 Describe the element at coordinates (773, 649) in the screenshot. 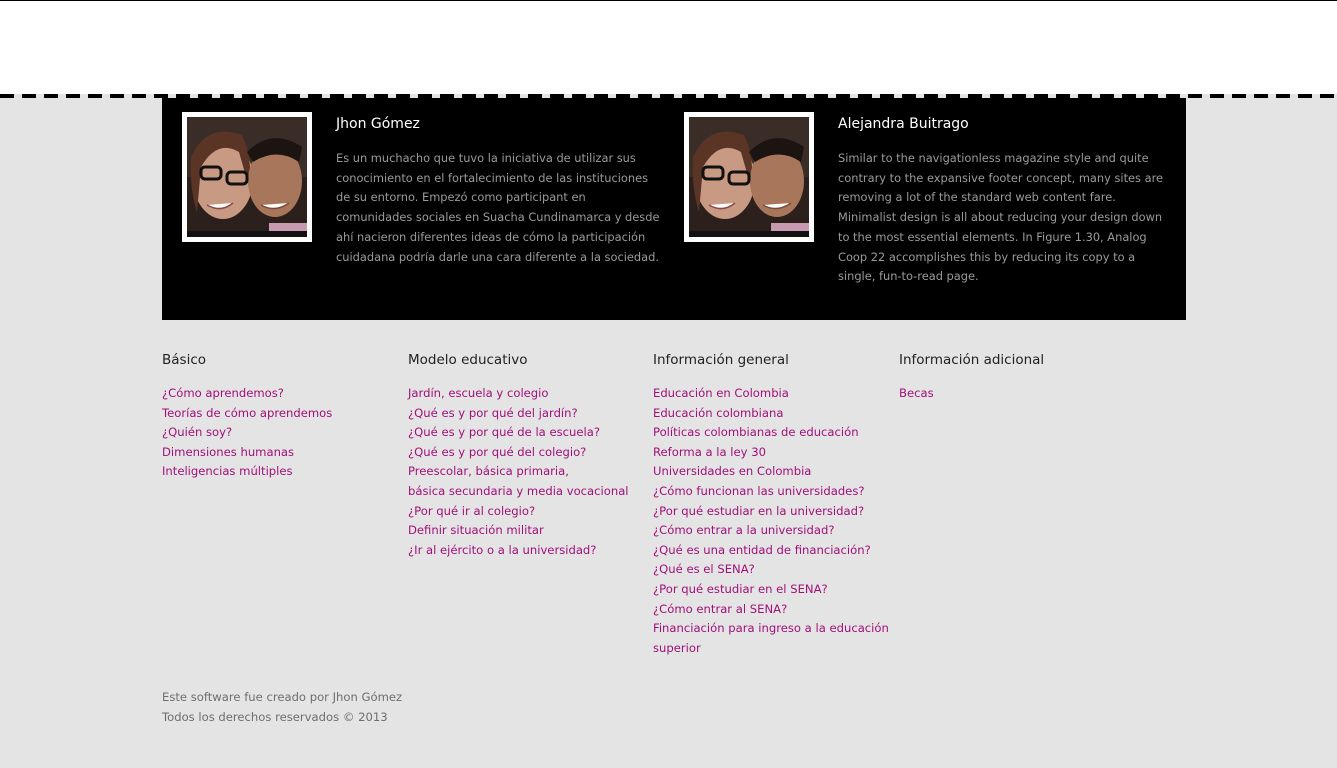

I see `footer-link: superior` at that location.